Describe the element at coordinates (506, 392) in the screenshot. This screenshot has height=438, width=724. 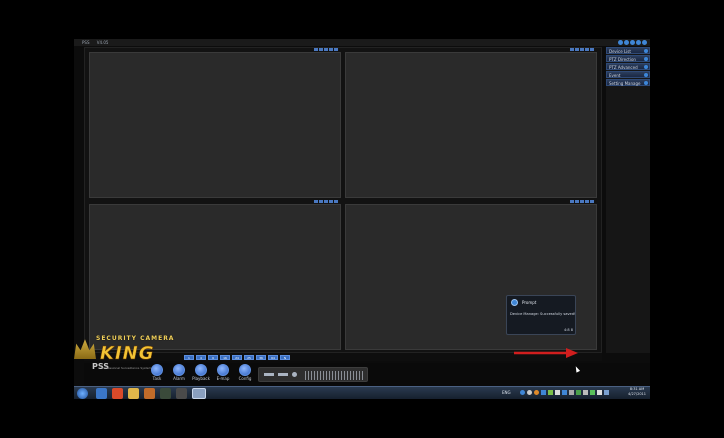
I see `language-indicator: ENG` at that location.